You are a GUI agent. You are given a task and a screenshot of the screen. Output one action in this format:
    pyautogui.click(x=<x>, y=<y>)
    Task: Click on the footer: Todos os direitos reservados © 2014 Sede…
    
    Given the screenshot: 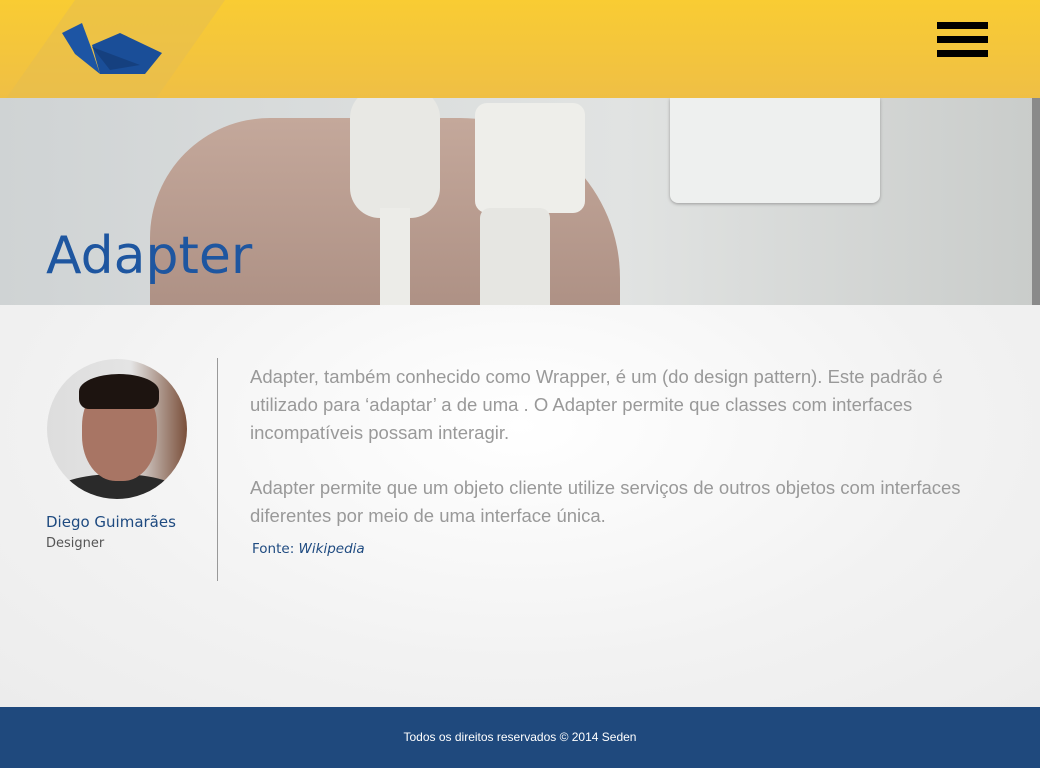 What is the action you would take?
    pyautogui.click(x=520, y=737)
    